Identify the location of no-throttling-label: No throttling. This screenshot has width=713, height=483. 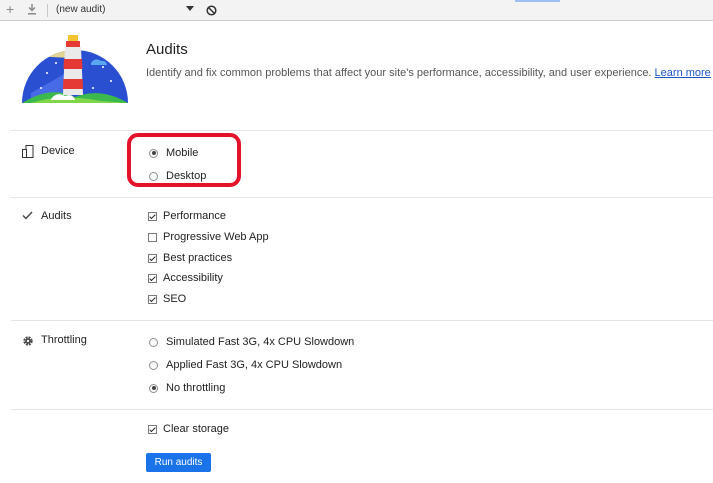
(196, 388).